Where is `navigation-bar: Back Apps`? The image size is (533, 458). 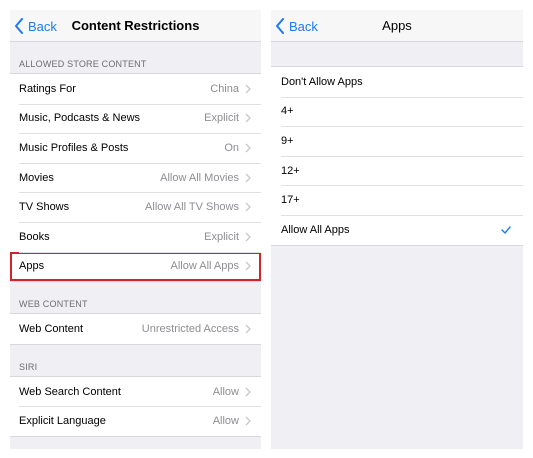 navigation-bar: Back Apps is located at coordinates (397, 26).